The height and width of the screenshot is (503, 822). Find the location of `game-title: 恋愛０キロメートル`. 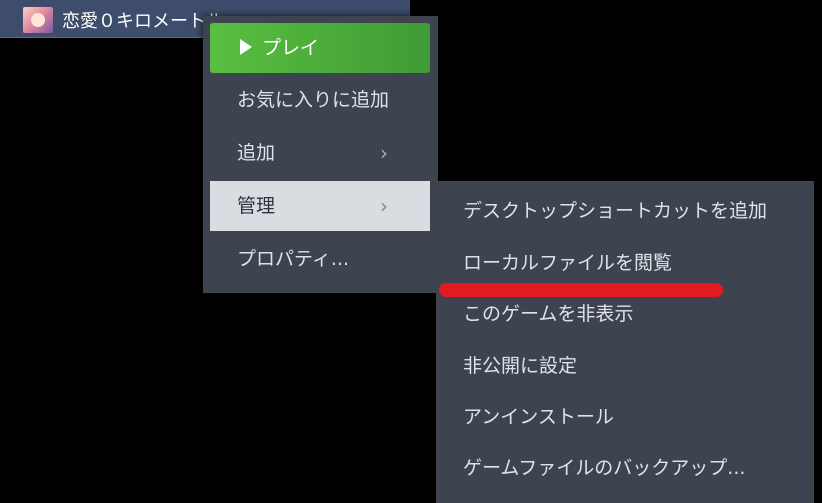

game-title: 恋愛０キロメートル is located at coordinates (143, 21).